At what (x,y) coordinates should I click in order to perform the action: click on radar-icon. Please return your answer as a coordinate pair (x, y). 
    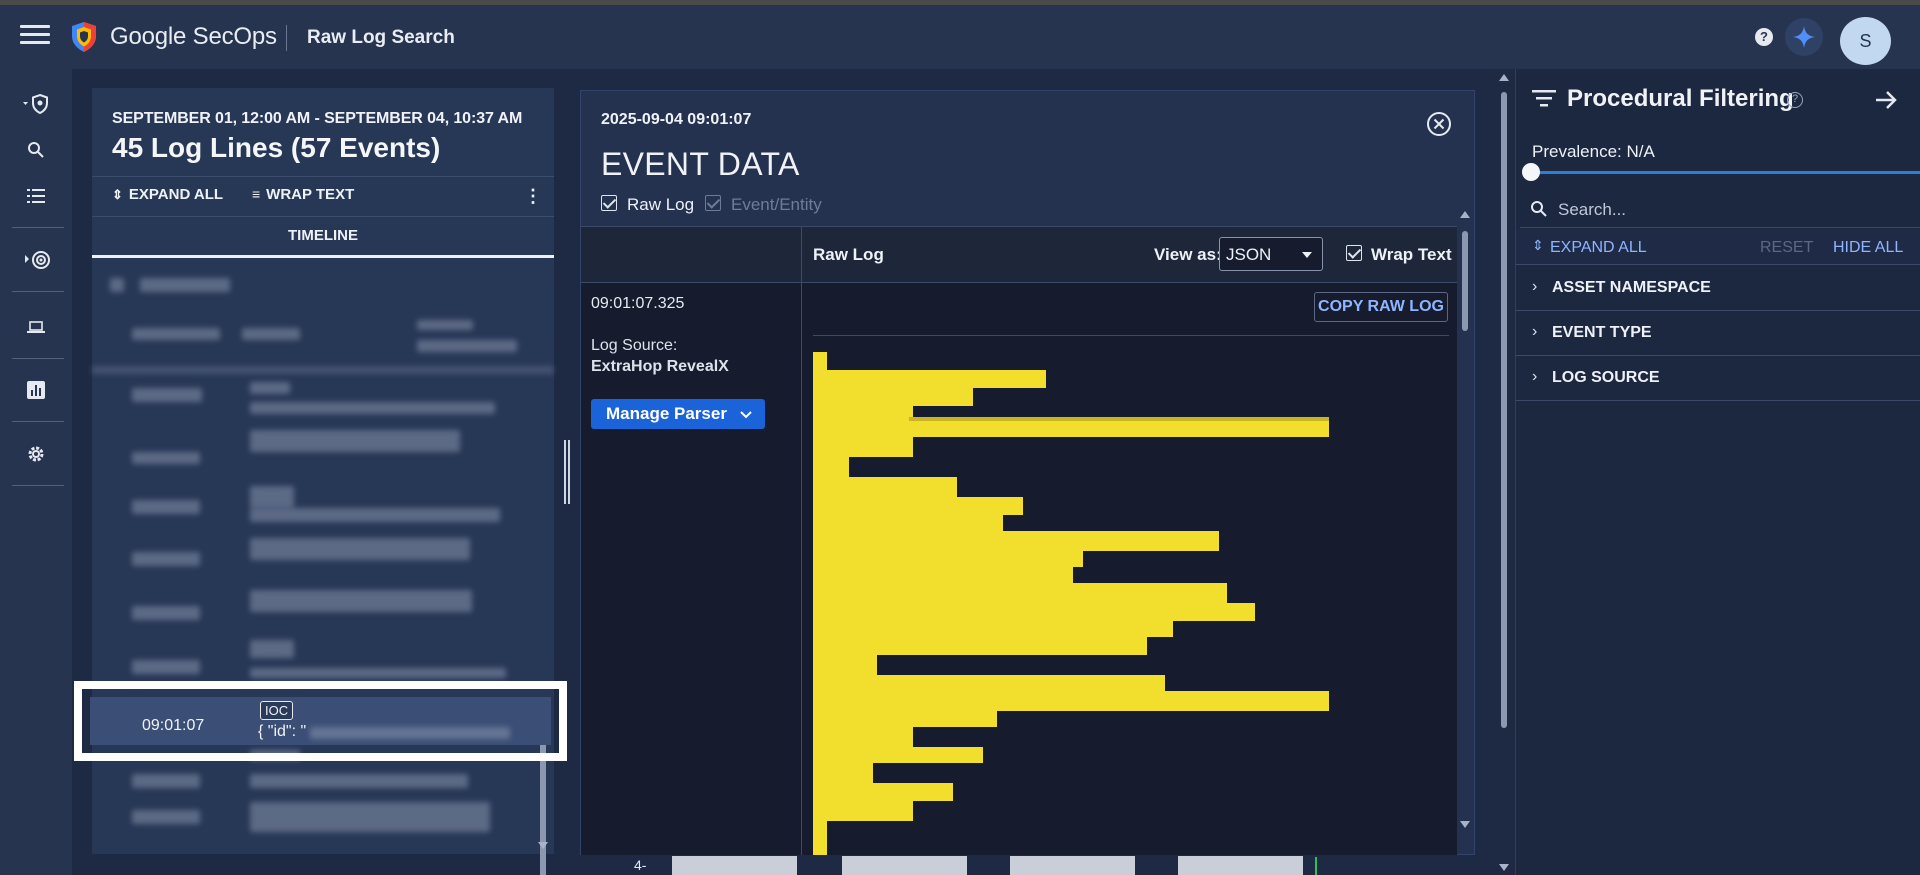
    Looking at the image, I should click on (37, 260).